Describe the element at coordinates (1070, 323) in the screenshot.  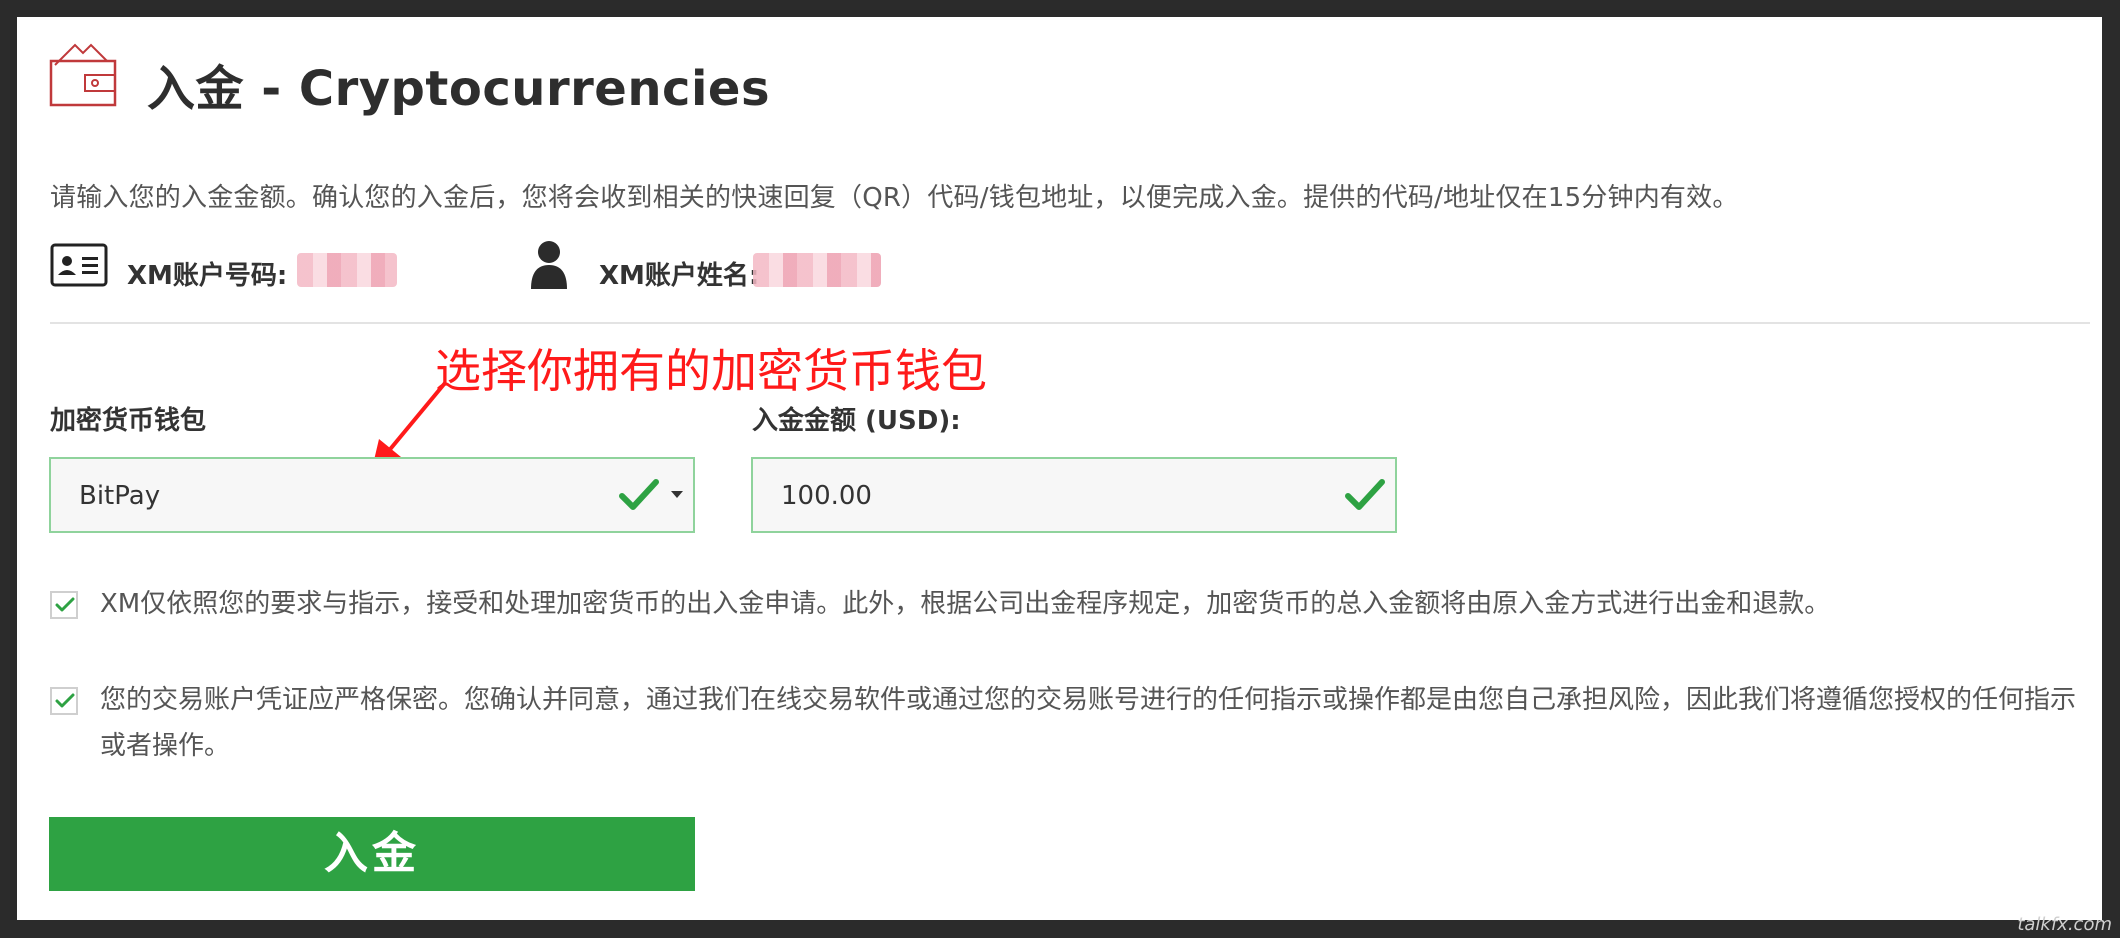
I see `divider` at that location.